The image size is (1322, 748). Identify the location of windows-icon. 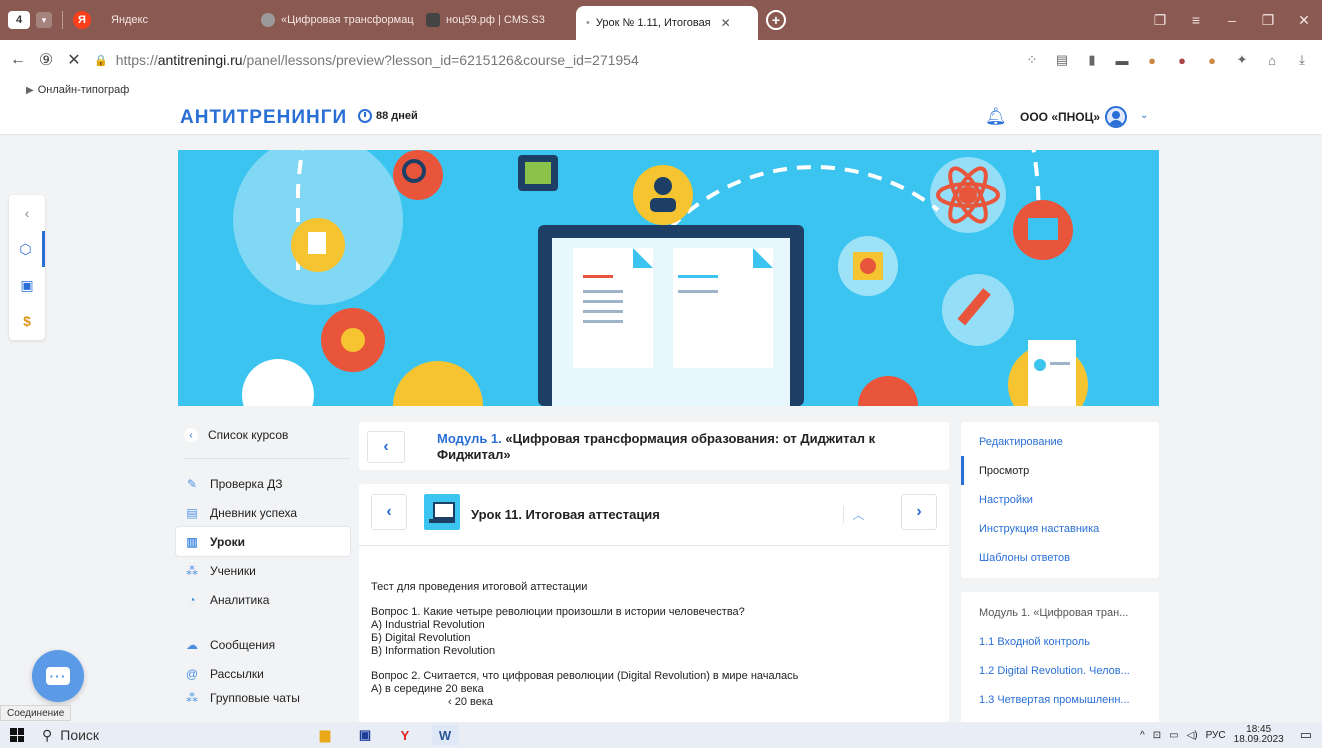
(17, 735).